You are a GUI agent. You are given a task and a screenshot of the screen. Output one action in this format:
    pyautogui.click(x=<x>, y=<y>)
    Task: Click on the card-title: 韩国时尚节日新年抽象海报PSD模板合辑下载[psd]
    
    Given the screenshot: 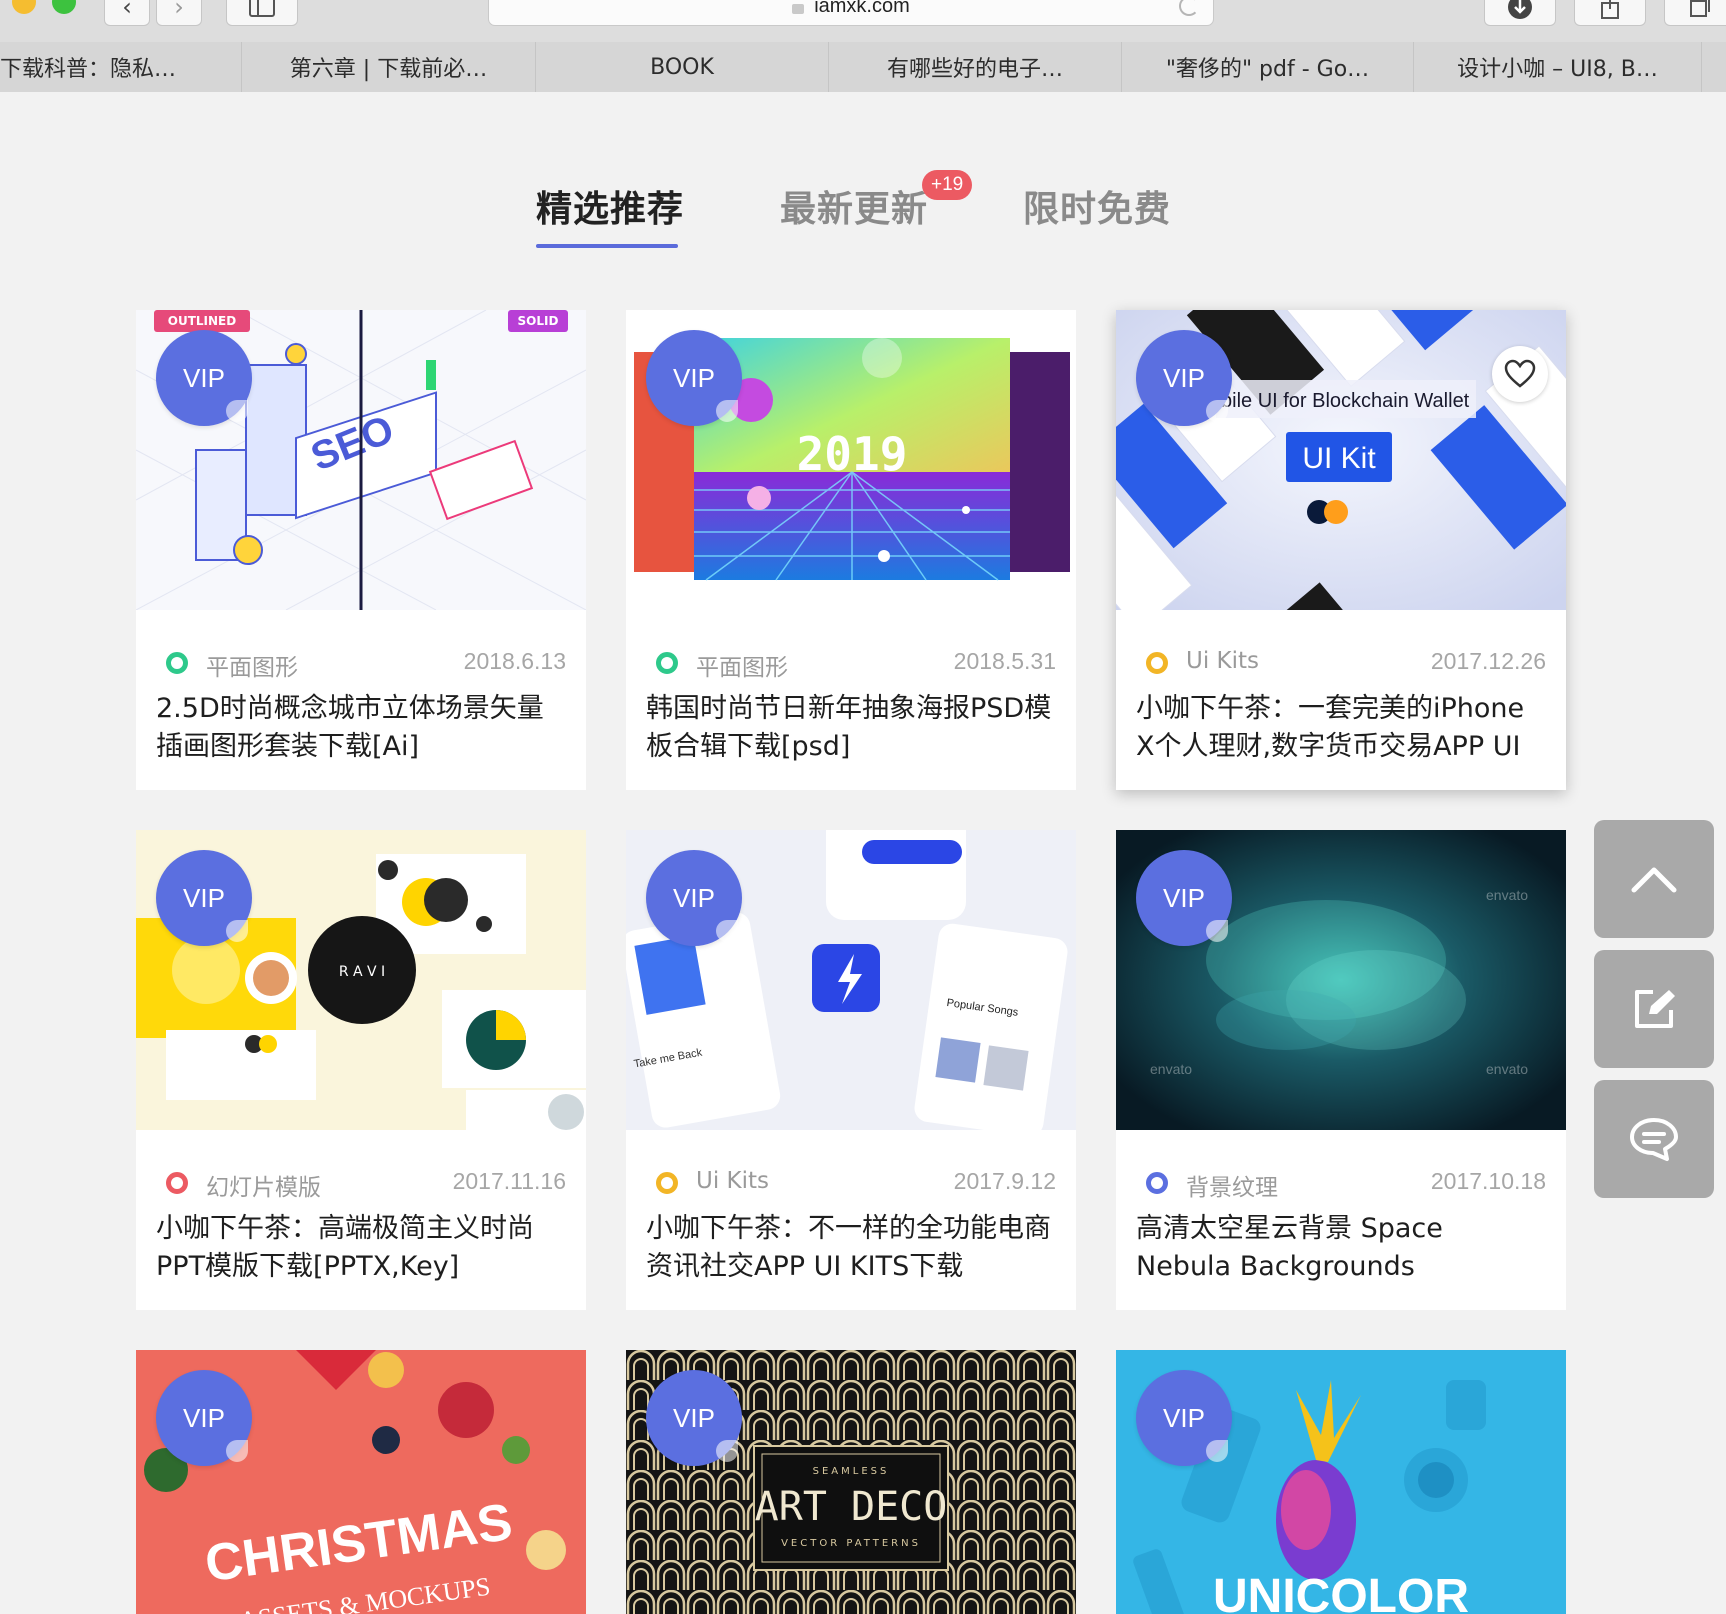 What is the action you would take?
    pyautogui.click(x=851, y=728)
    